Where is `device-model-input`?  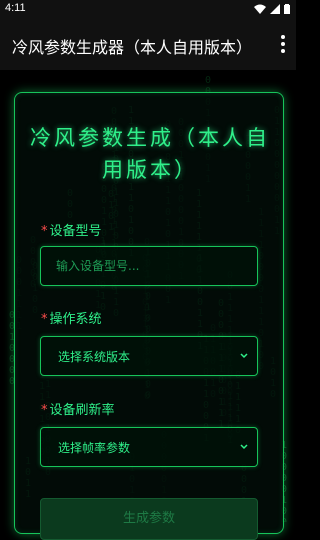 device-model-input is located at coordinates (149, 266).